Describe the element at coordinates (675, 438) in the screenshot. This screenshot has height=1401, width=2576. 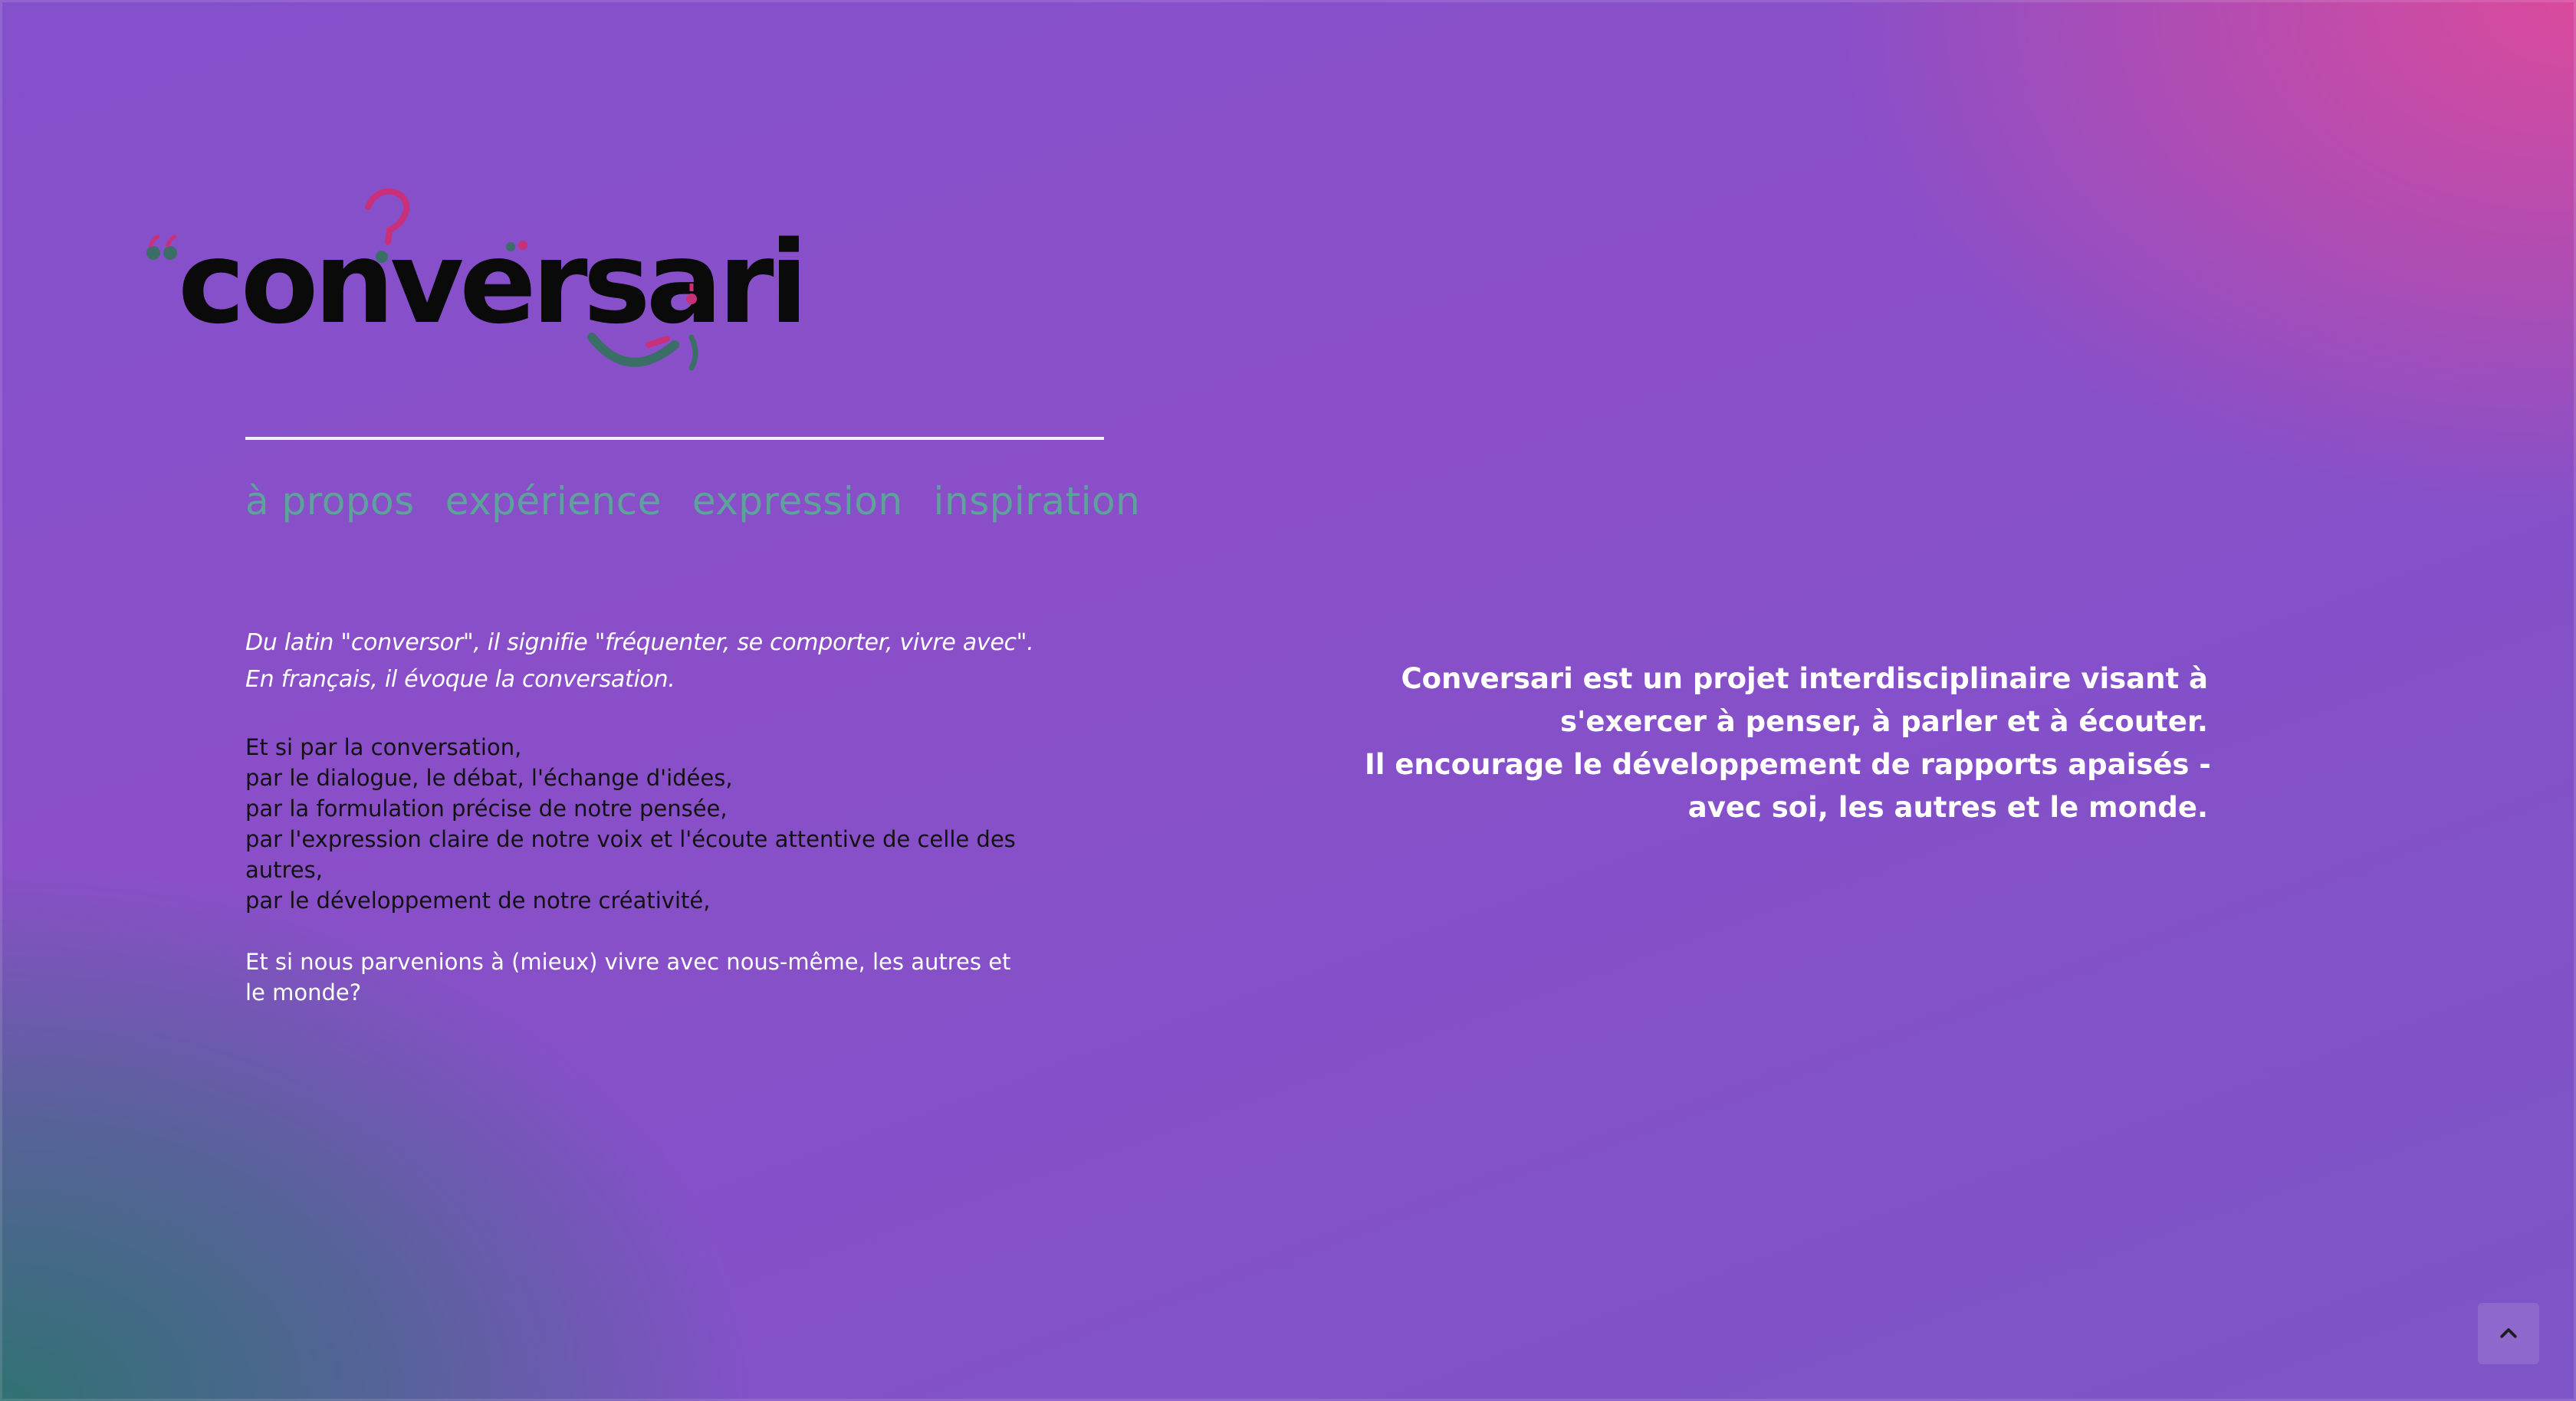
I see `header-divider` at that location.